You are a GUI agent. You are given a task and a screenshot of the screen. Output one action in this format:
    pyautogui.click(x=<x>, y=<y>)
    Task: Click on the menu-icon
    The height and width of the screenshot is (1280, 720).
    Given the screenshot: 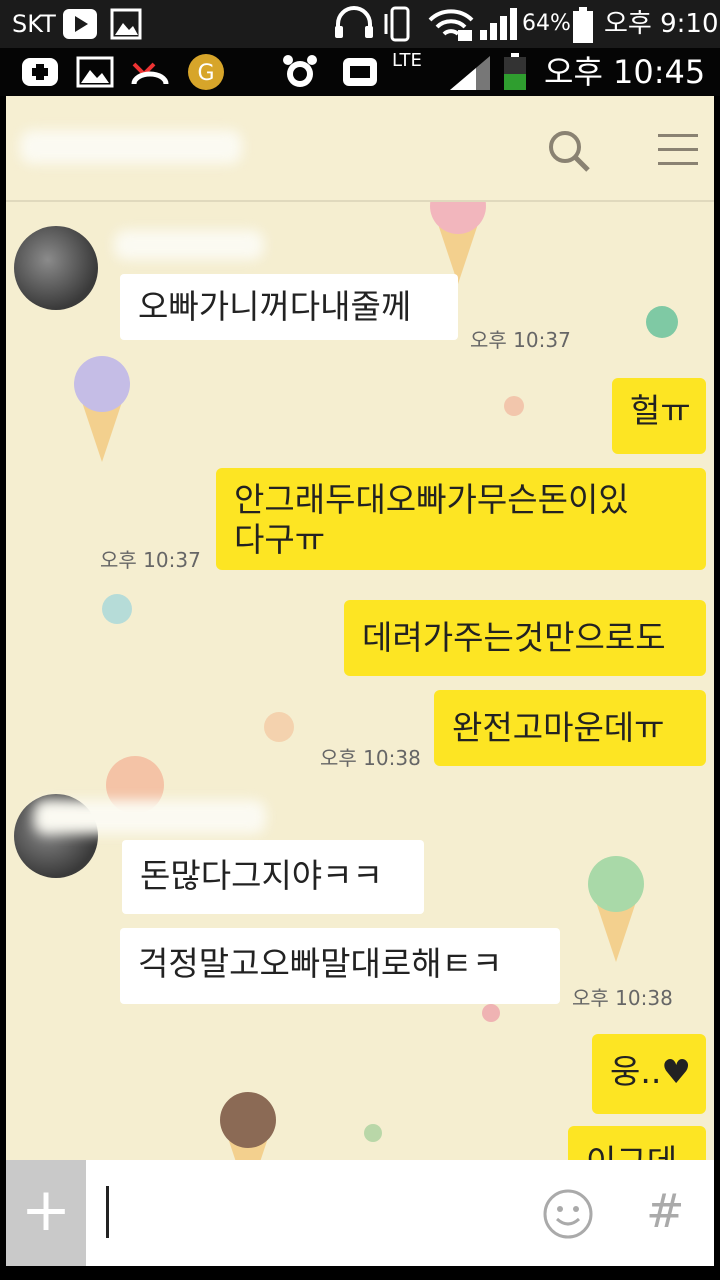 What is the action you would take?
    pyautogui.click(x=678, y=150)
    